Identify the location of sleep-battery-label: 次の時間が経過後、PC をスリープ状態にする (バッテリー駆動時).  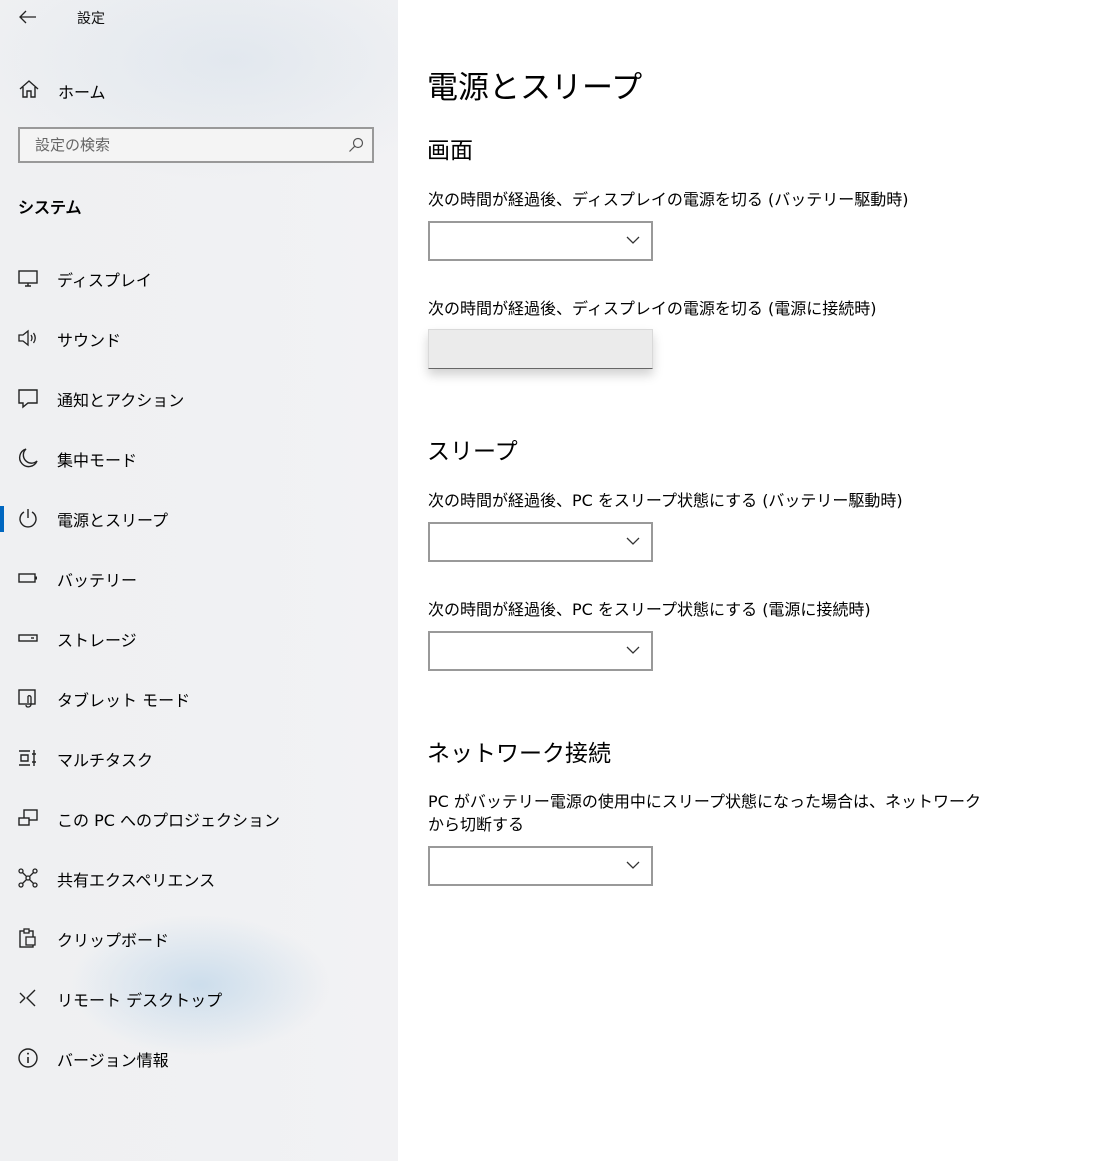
(665, 500).